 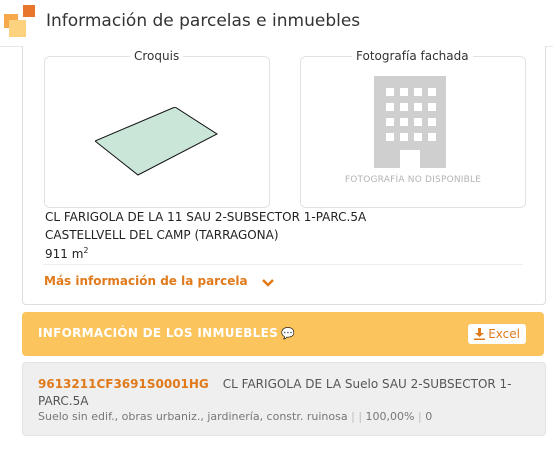 I want to click on excel-download-button: Excel, so click(x=497, y=334).